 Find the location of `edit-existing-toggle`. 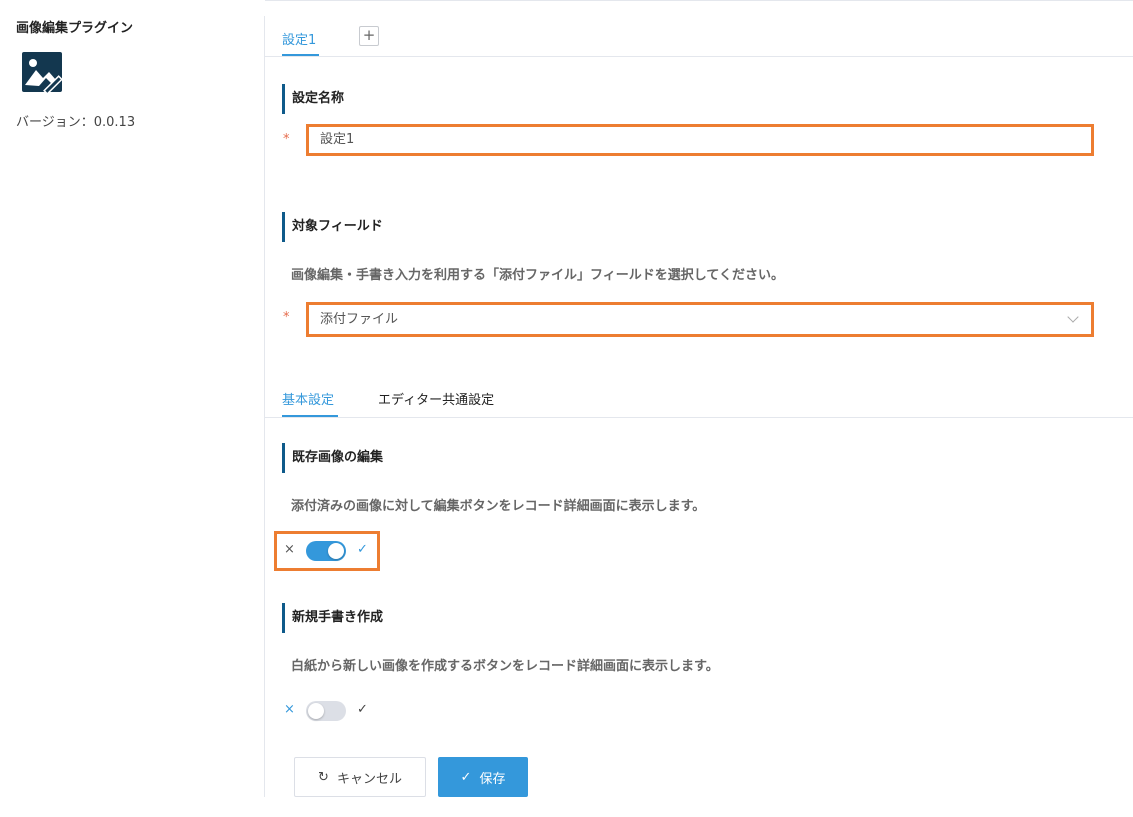

edit-existing-toggle is located at coordinates (326, 551).